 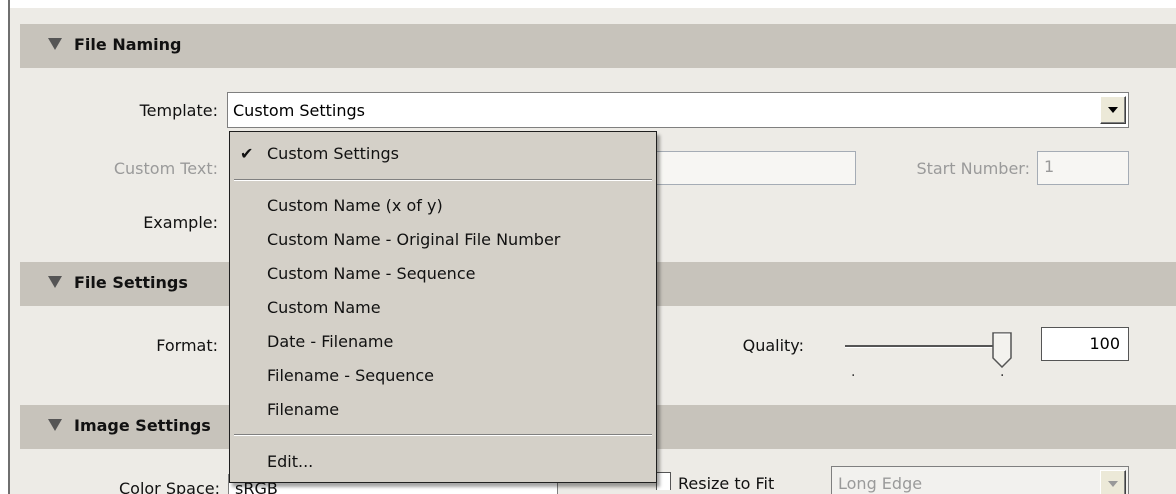 I want to click on resize-mode-value: Long Edge, so click(x=880, y=483).